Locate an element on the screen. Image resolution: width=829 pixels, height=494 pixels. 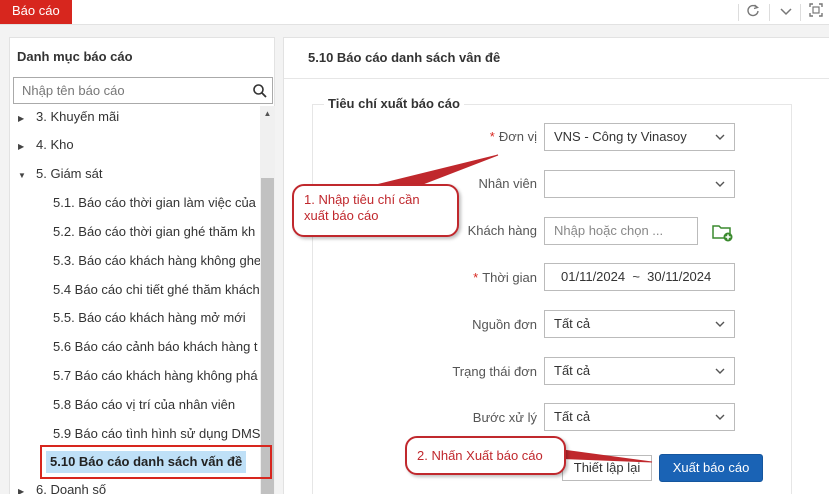
tree-item: ▼ 5. Giám sát is located at coordinates (60, 174).